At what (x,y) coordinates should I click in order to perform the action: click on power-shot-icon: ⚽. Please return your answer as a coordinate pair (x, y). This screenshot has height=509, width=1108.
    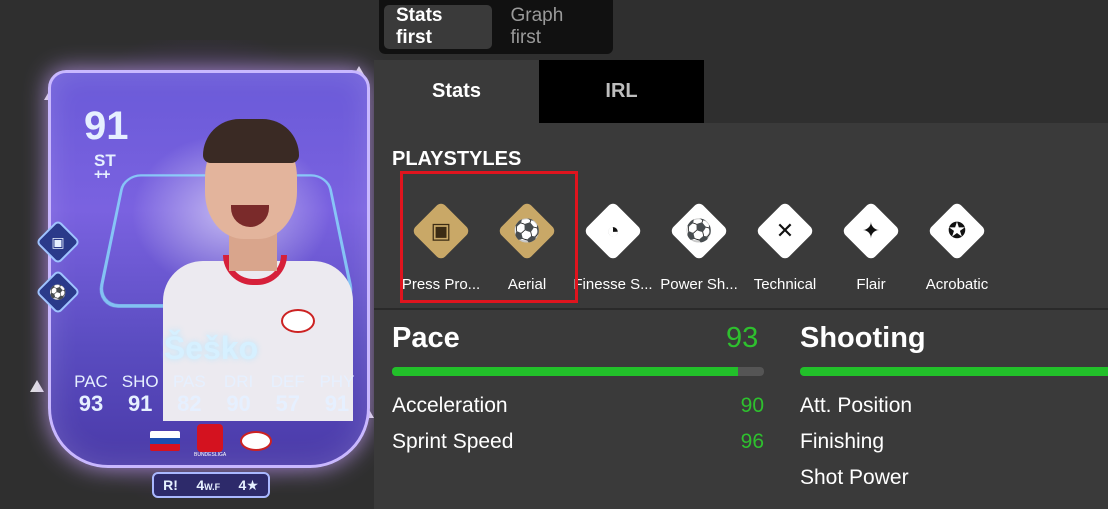
    Looking at the image, I should click on (699, 231).